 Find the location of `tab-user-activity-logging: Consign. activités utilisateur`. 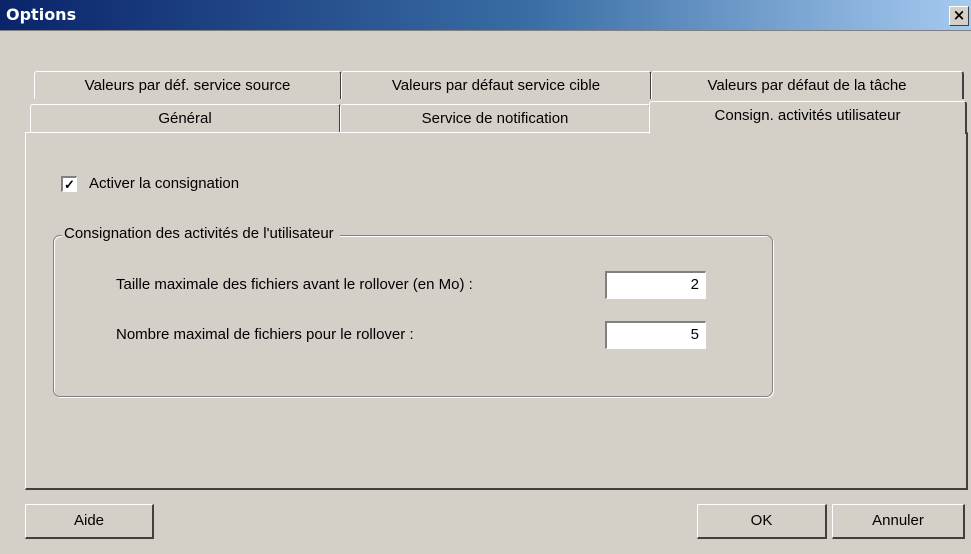

tab-user-activity-logging: Consign. activités utilisateur is located at coordinates (808, 117).